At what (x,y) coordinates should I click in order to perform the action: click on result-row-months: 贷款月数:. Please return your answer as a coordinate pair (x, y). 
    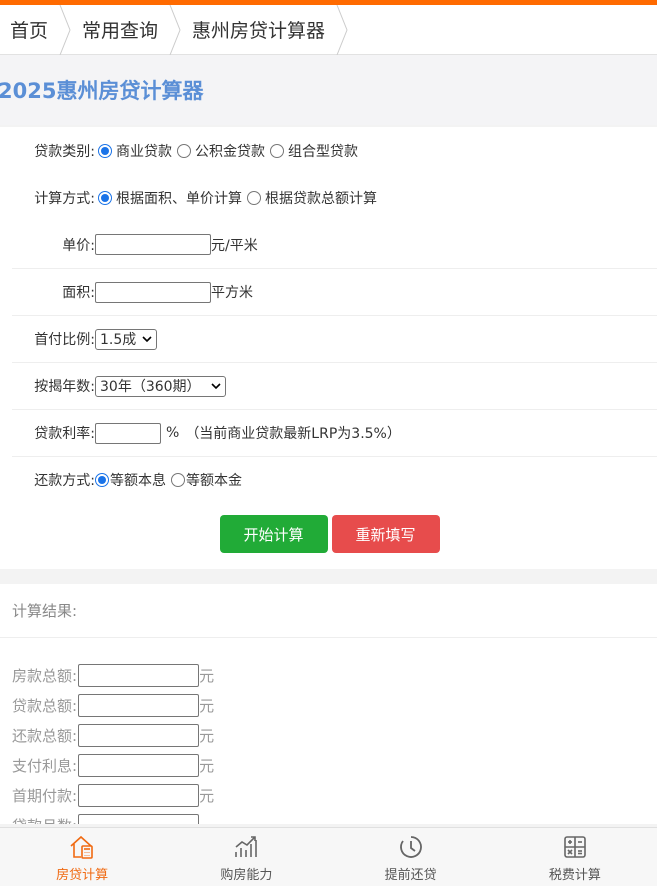
    Looking at the image, I should click on (334, 817).